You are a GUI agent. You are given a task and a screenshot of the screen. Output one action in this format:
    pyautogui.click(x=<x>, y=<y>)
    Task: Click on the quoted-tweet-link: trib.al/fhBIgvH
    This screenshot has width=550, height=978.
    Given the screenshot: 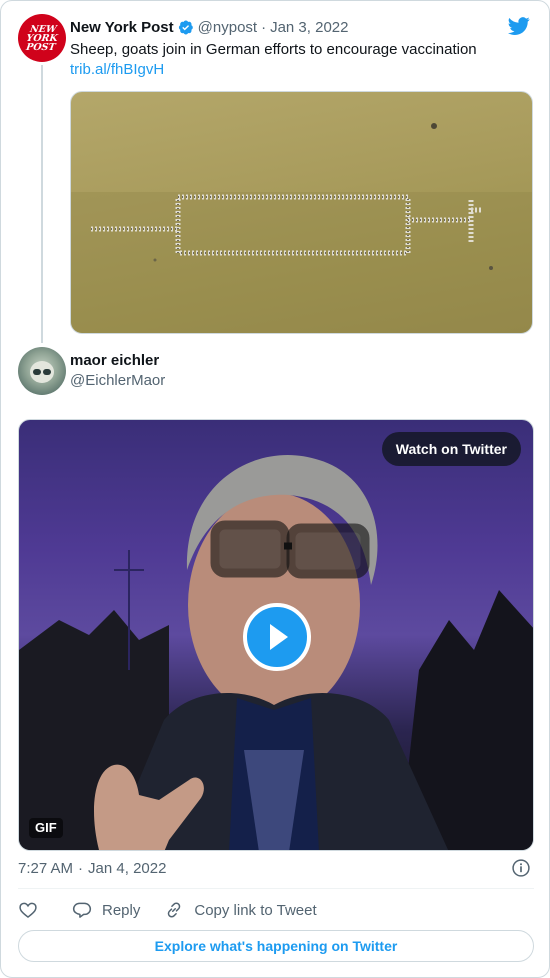 What is the action you would take?
    pyautogui.click(x=117, y=70)
    